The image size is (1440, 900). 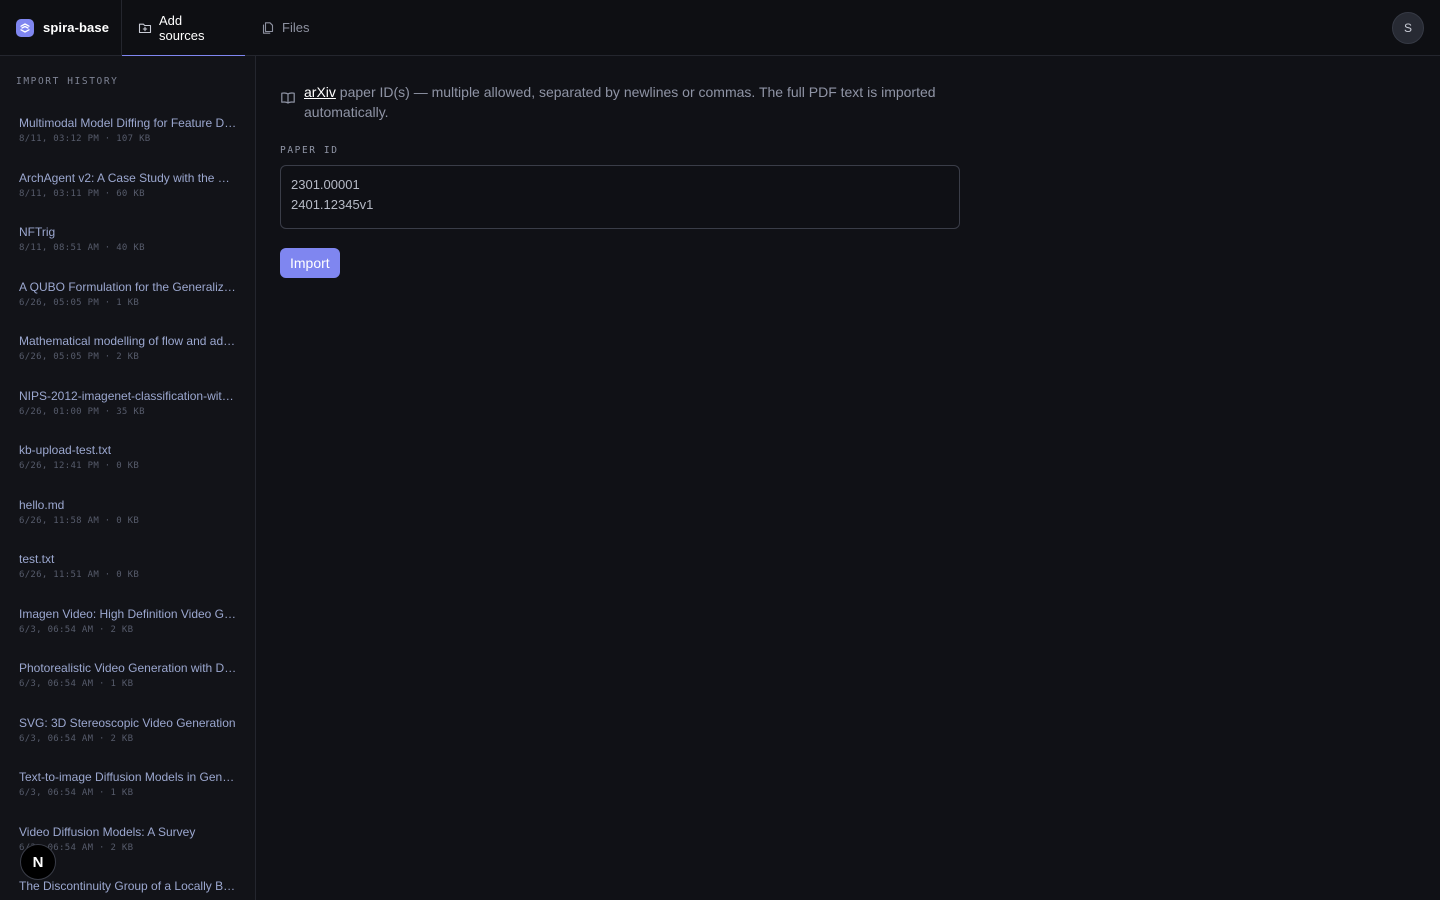 What do you see at coordinates (25, 27) in the screenshot?
I see `spira-logo-icon` at bounding box center [25, 27].